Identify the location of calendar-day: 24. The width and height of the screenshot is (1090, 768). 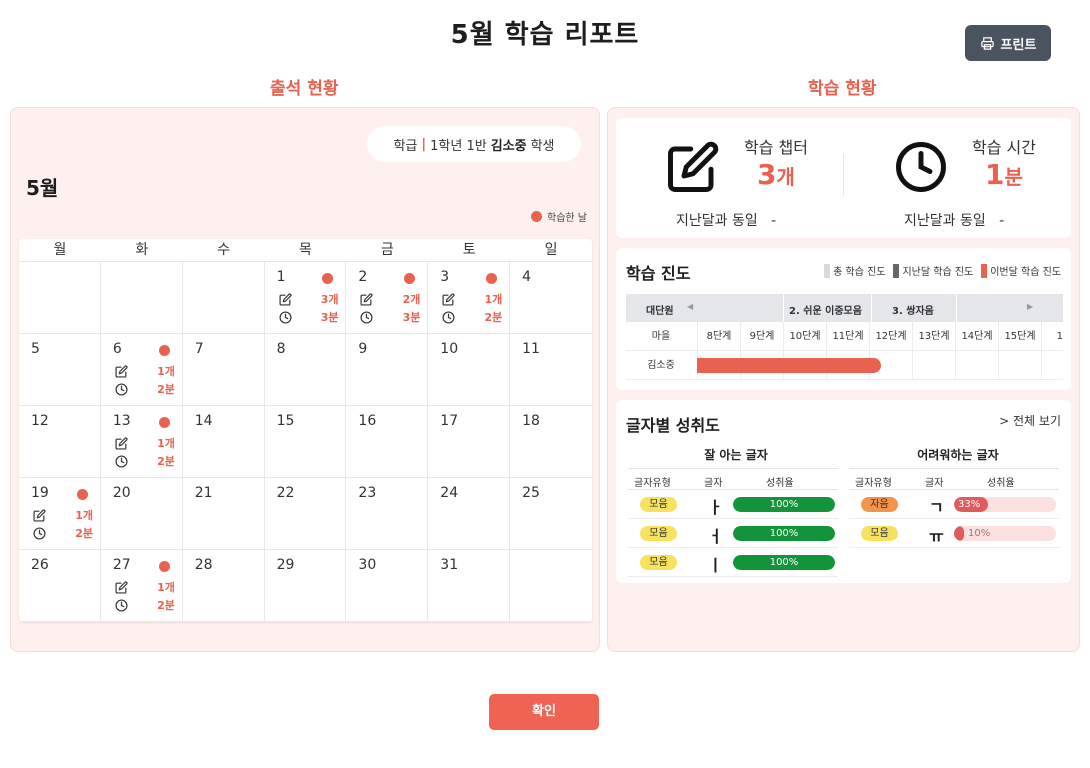
(469, 514).